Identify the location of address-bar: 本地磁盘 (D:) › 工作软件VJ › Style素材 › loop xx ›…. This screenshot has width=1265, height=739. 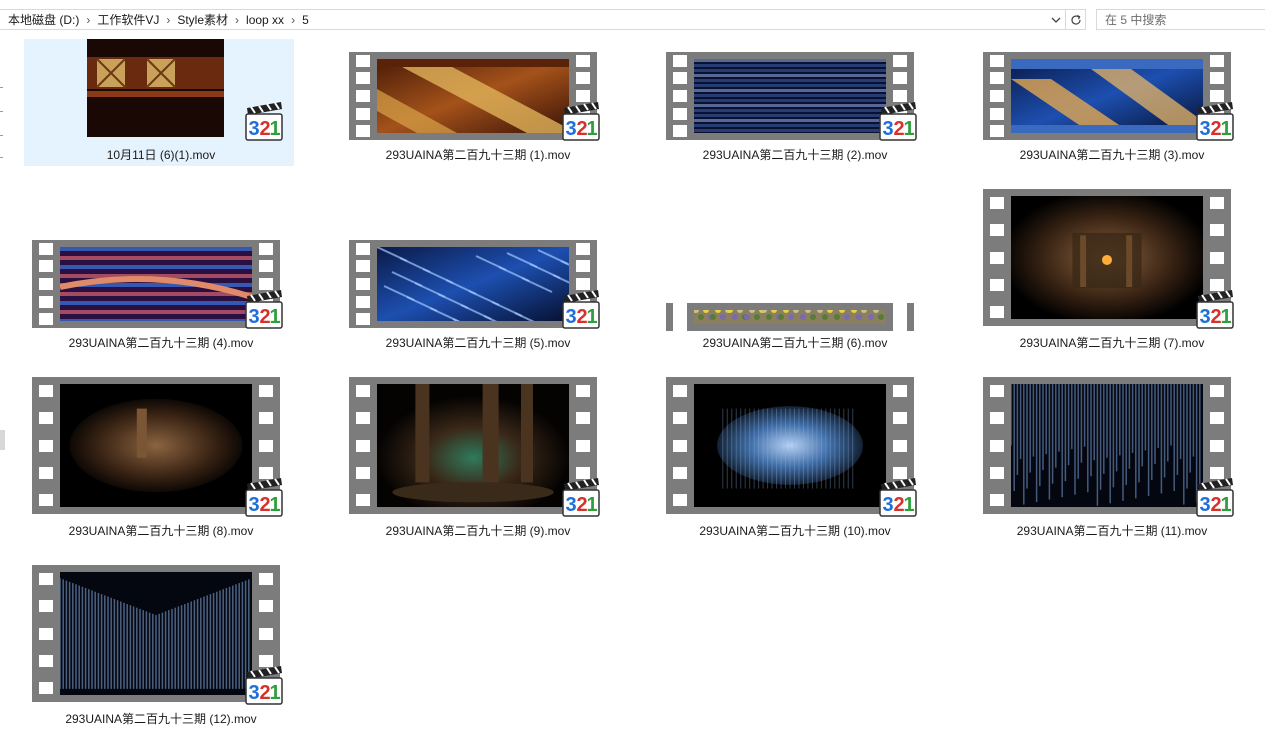
(533, 19).